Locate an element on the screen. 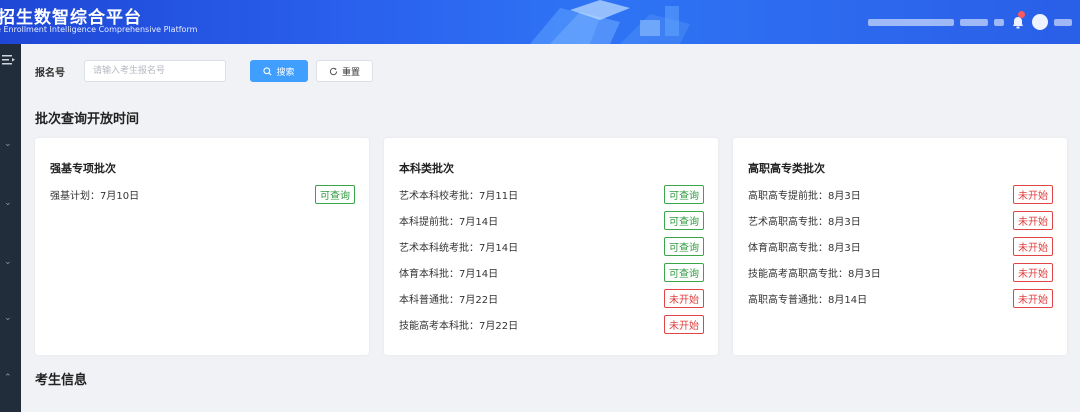 The width and height of the screenshot is (1080, 412). batch-row-label: 技能高考高职高专批：8月3日 is located at coordinates (814, 274).